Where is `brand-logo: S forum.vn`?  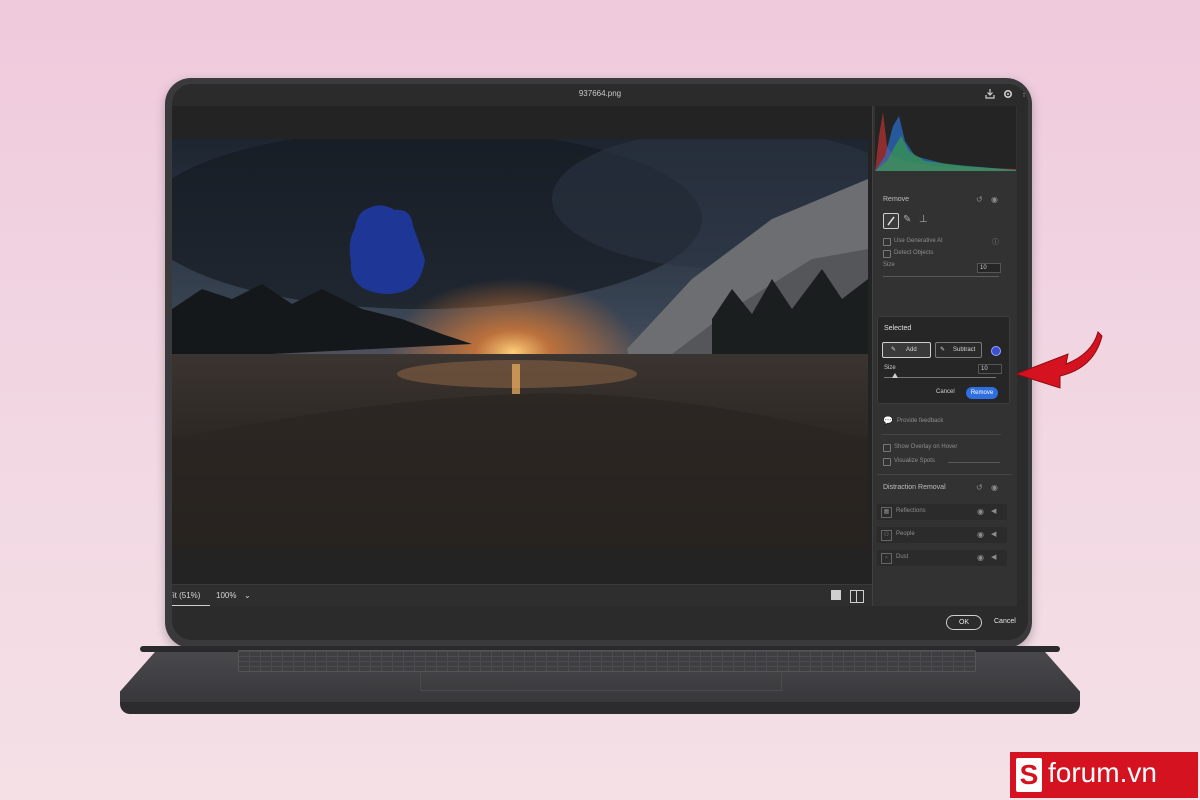 brand-logo: S forum.vn is located at coordinates (1104, 775).